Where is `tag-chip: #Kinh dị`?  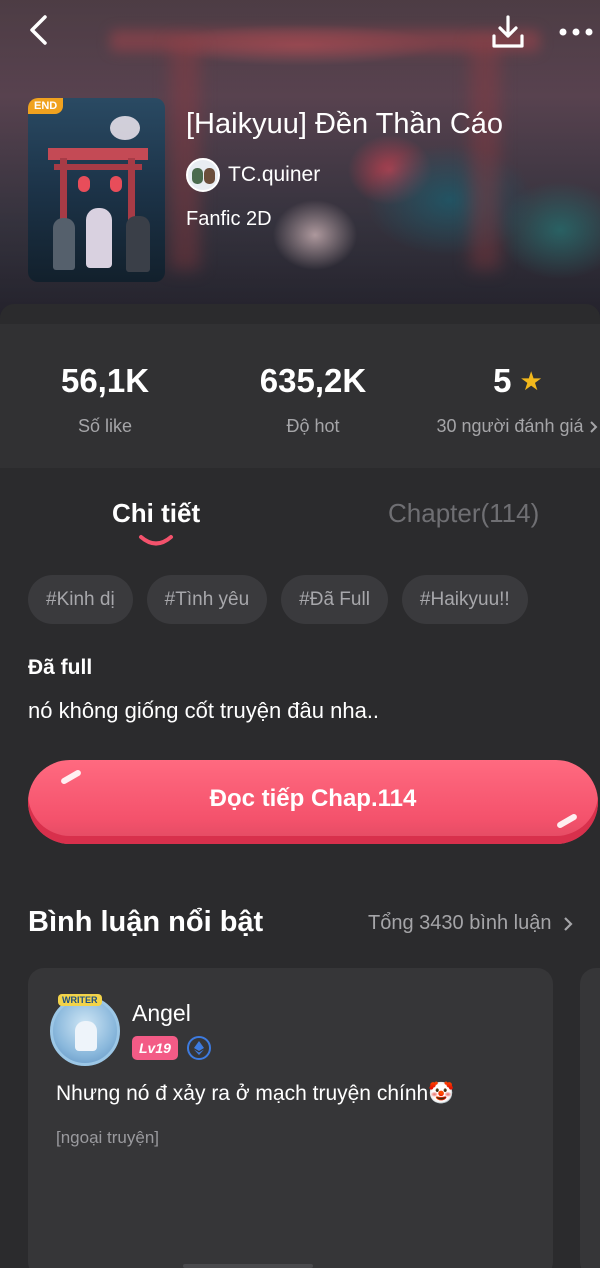 tag-chip: #Kinh dị is located at coordinates (80, 599).